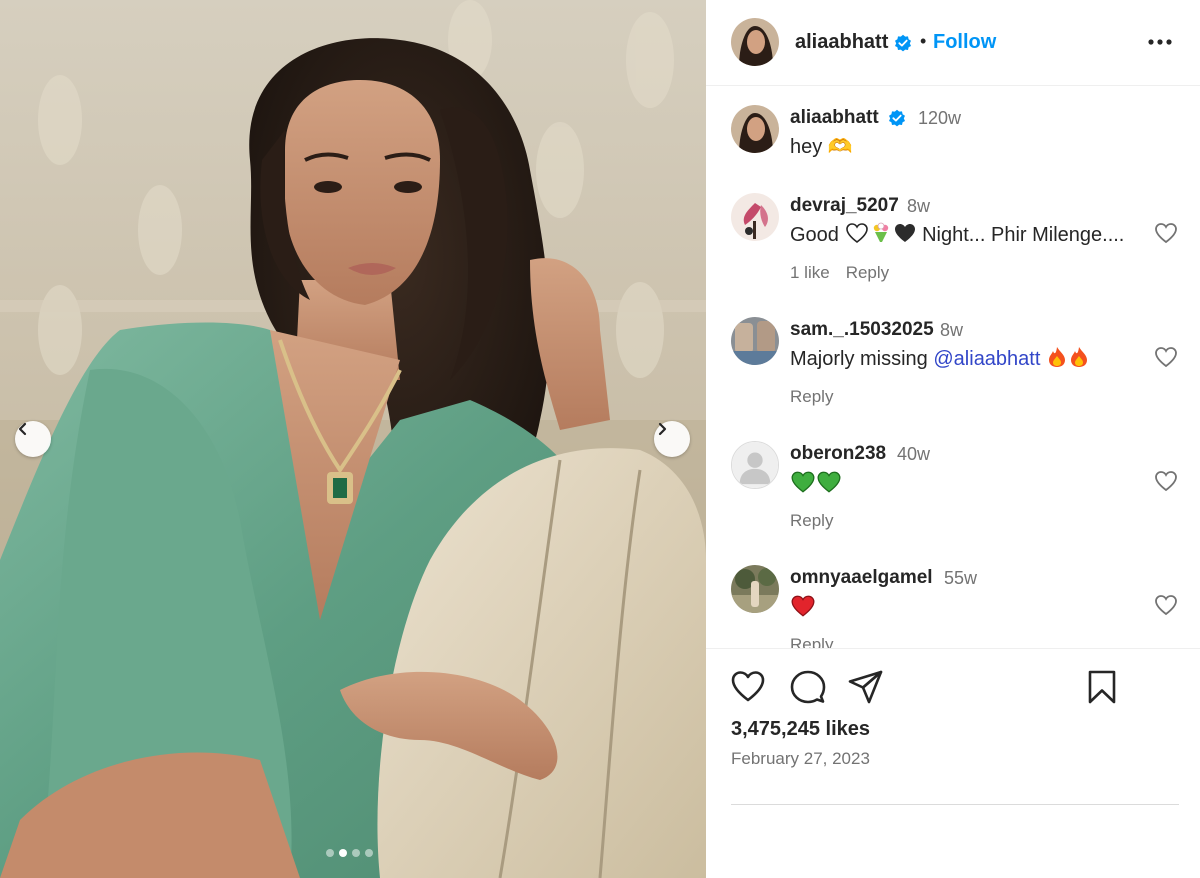 This screenshot has width=1200, height=878. Describe the element at coordinates (841, 42) in the screenshot. I see `author-username: aliaabhatt` at that location.